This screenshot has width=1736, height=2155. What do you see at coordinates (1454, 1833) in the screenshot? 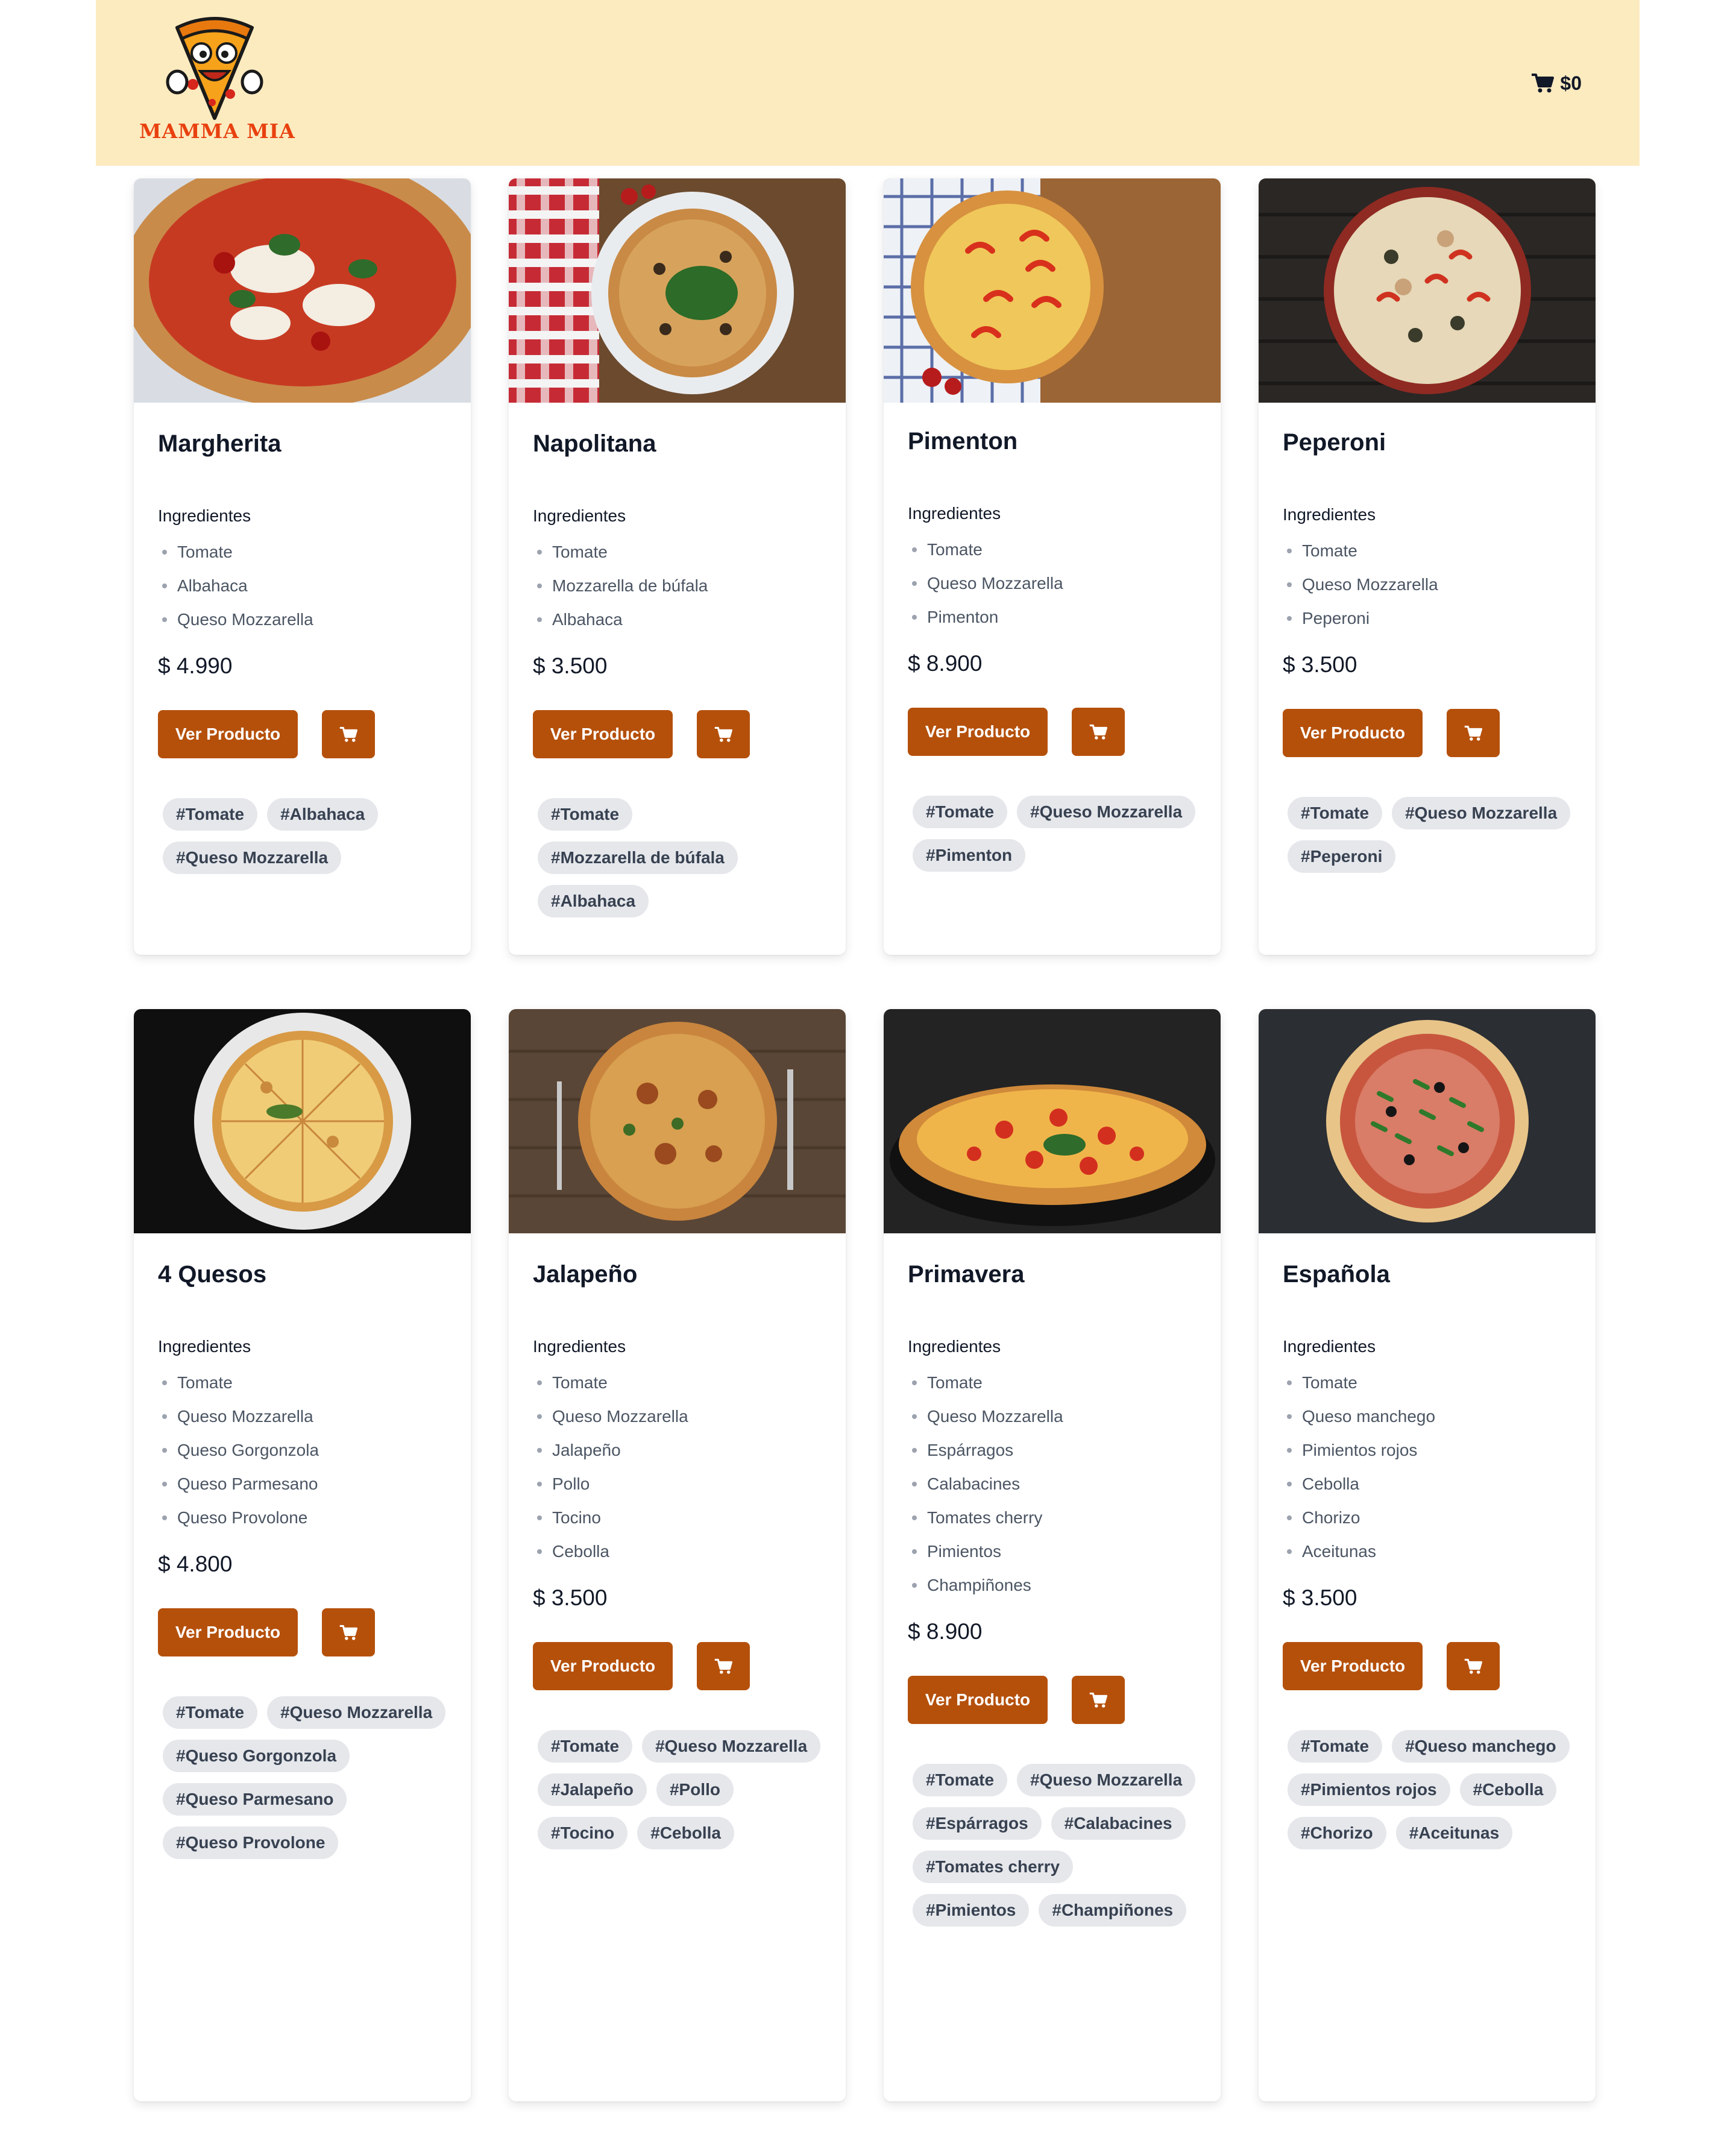
I see `tag-chip: #Aceitunas` at bounding box center [1454, 1833].